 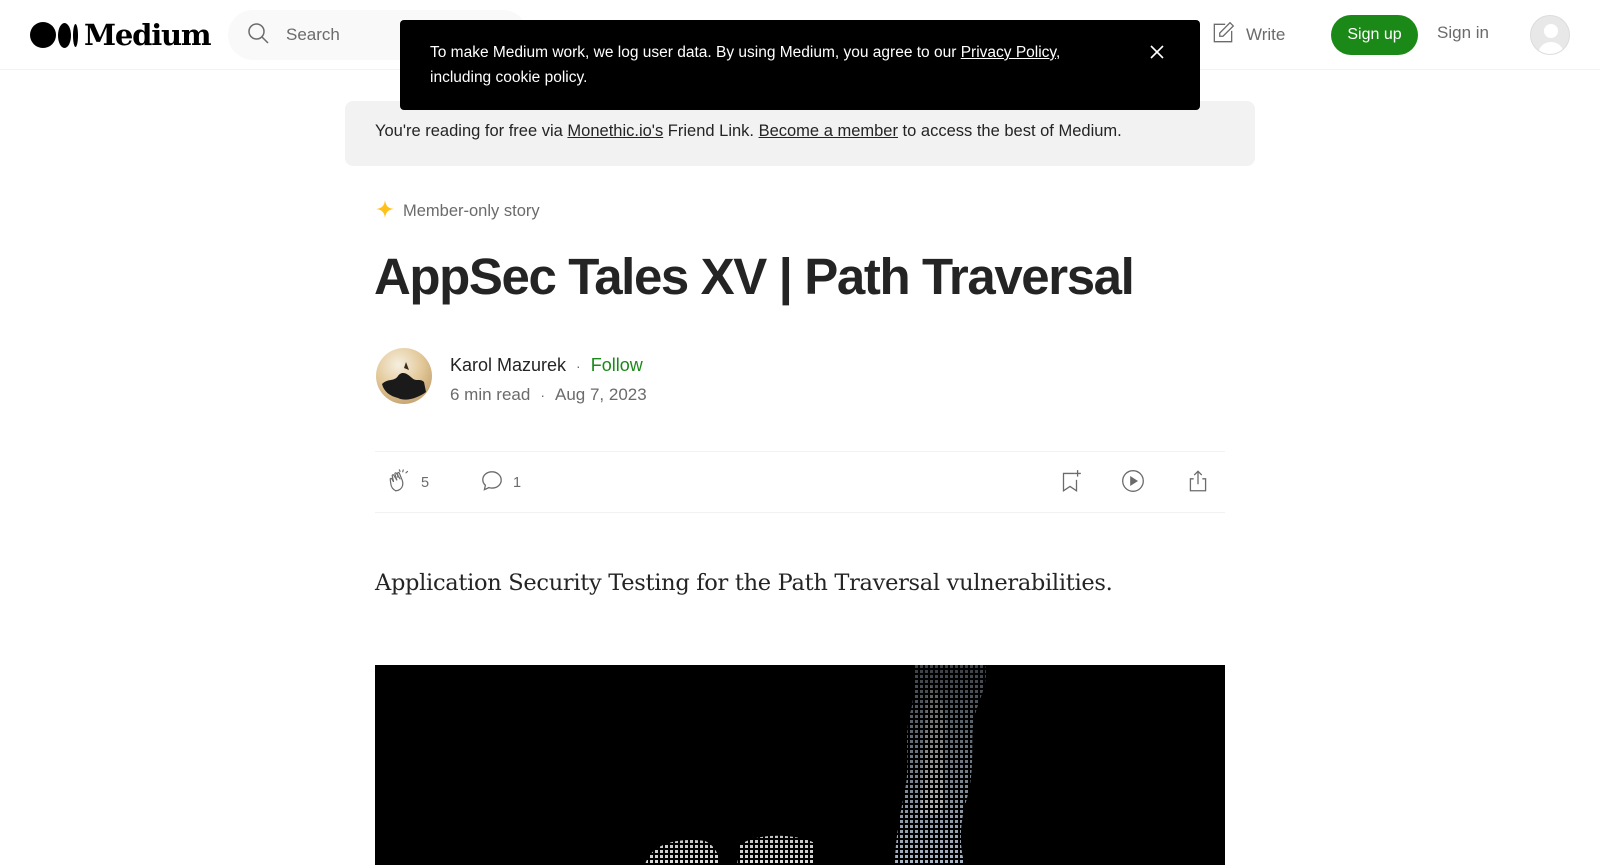 What do you see at coordinates (492, 483) in the screenshot?
I see `comment-icon` at bounding box center [492, 483].